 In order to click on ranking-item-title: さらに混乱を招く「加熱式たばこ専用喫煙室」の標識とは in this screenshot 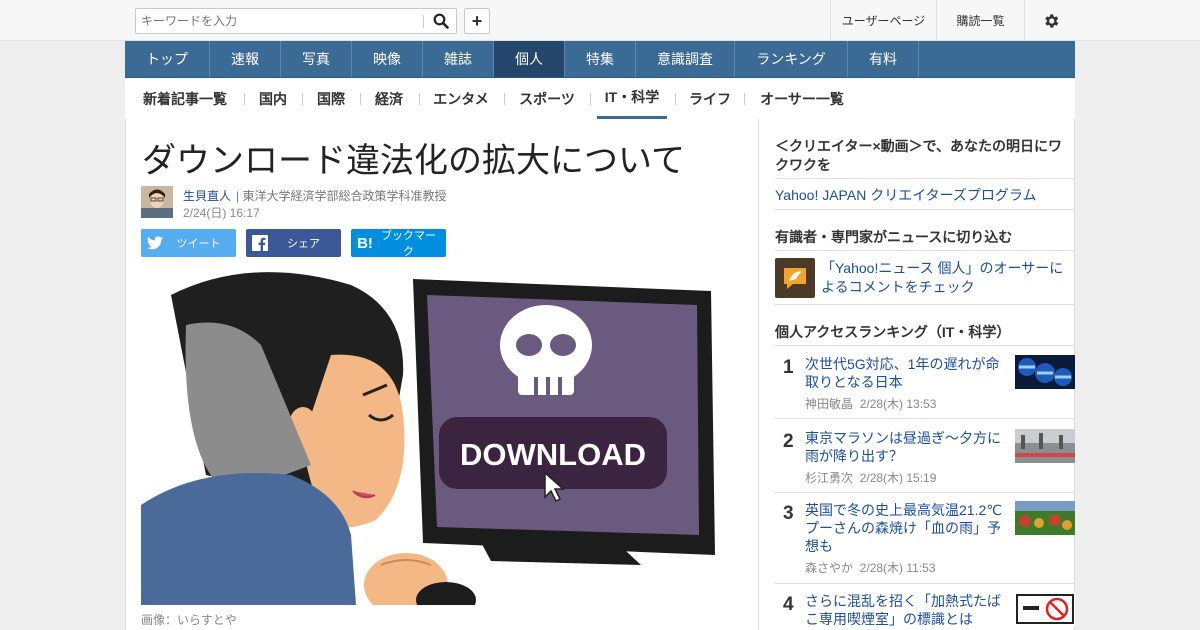, I will do `click(905, 610)`.